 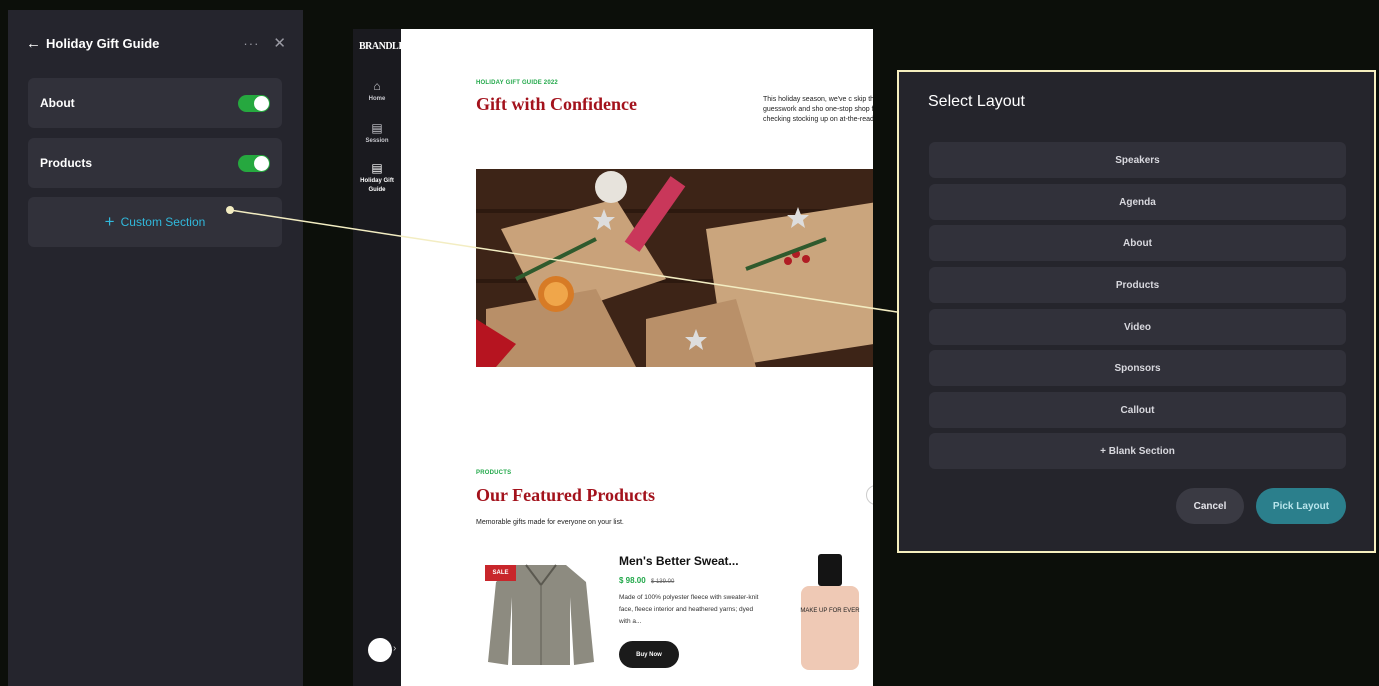 I want to click on custom-section-label: Custom Section, so click(x=163, y=222).